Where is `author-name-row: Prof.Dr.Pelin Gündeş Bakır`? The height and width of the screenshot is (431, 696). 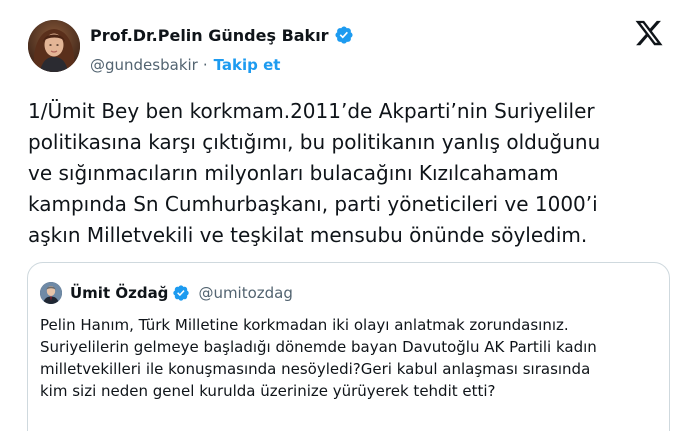
author-name-row: Prof.Dr.Pelin Gündeş Bakır is located at coordinates (350, 35).